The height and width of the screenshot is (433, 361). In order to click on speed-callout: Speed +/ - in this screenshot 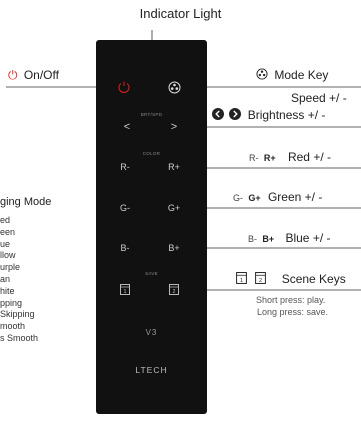, I will do `click(319, 98)`.